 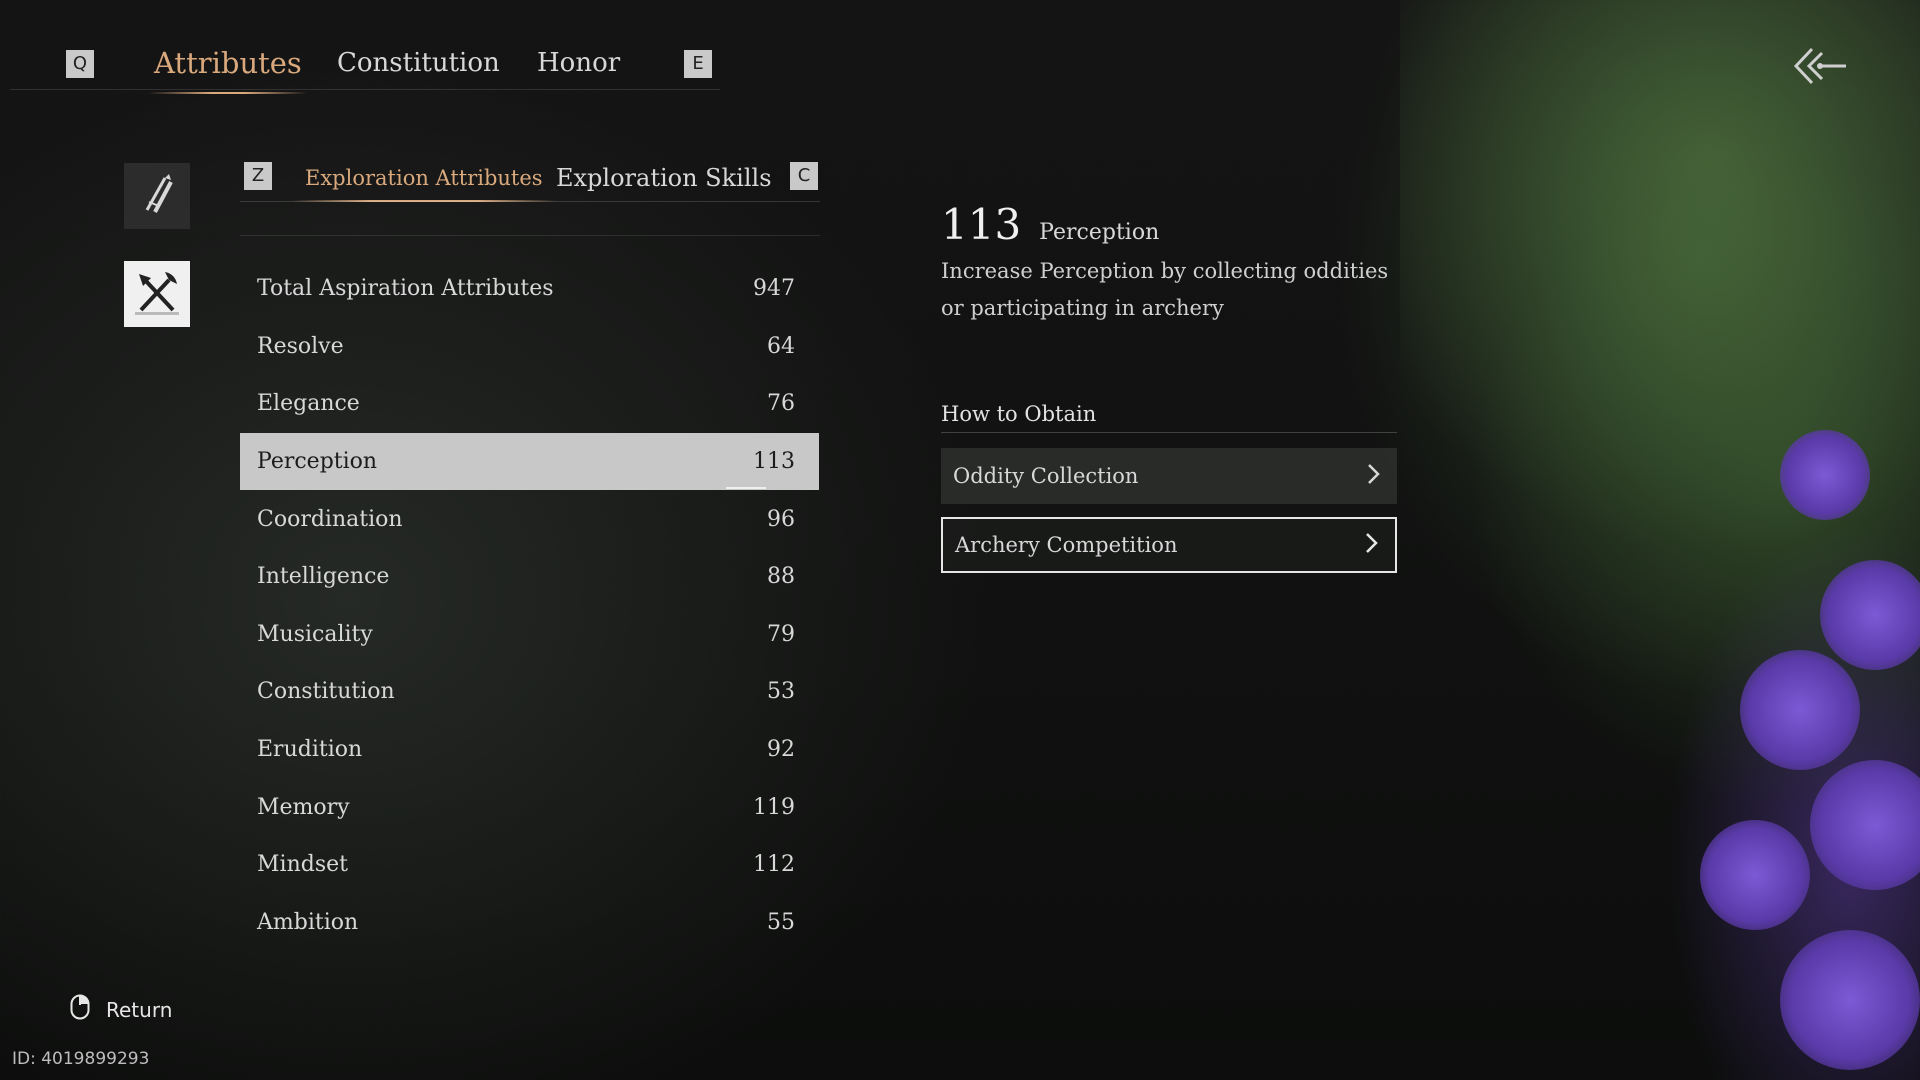 What do you see at coordinates (308, 404) in the screenshot?
I see `attribute-name: Elegance` at bounding box center [308, 404].